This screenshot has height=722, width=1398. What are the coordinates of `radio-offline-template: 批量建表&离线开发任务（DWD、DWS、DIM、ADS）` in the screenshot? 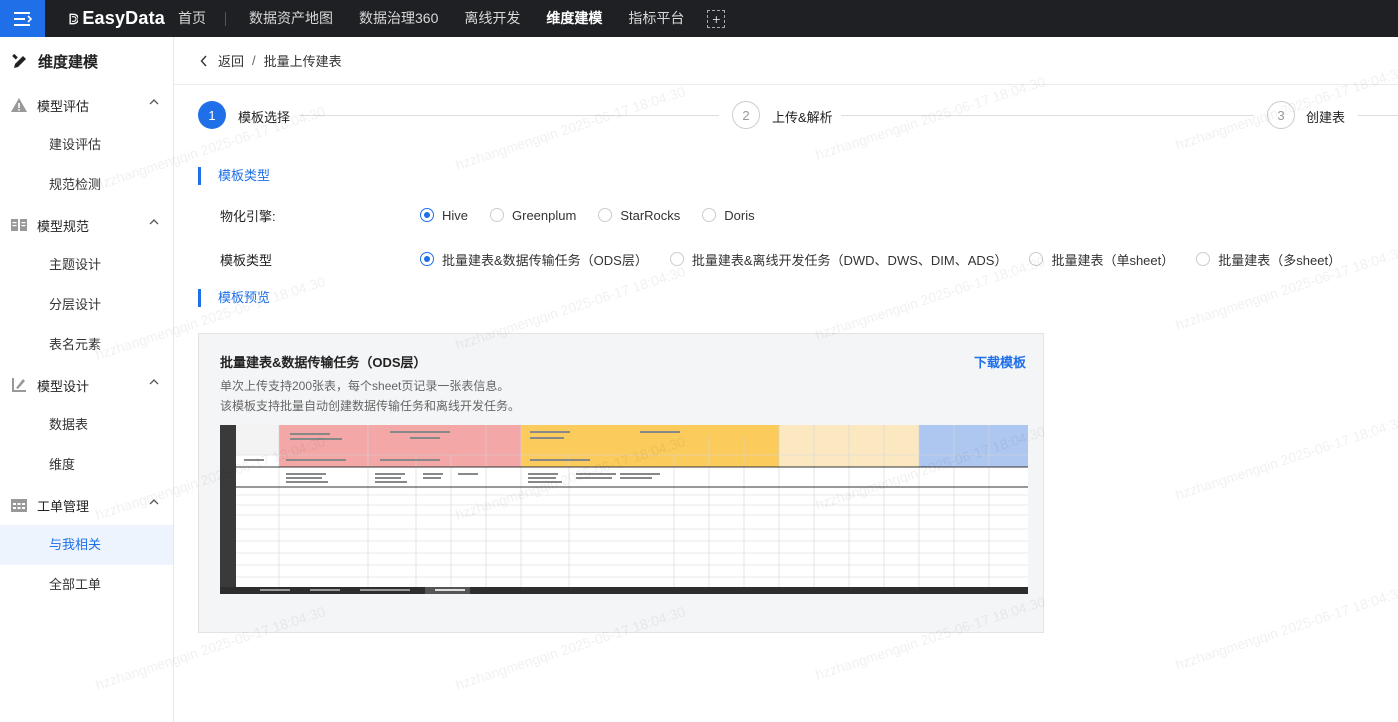 It's located at (838, 259).